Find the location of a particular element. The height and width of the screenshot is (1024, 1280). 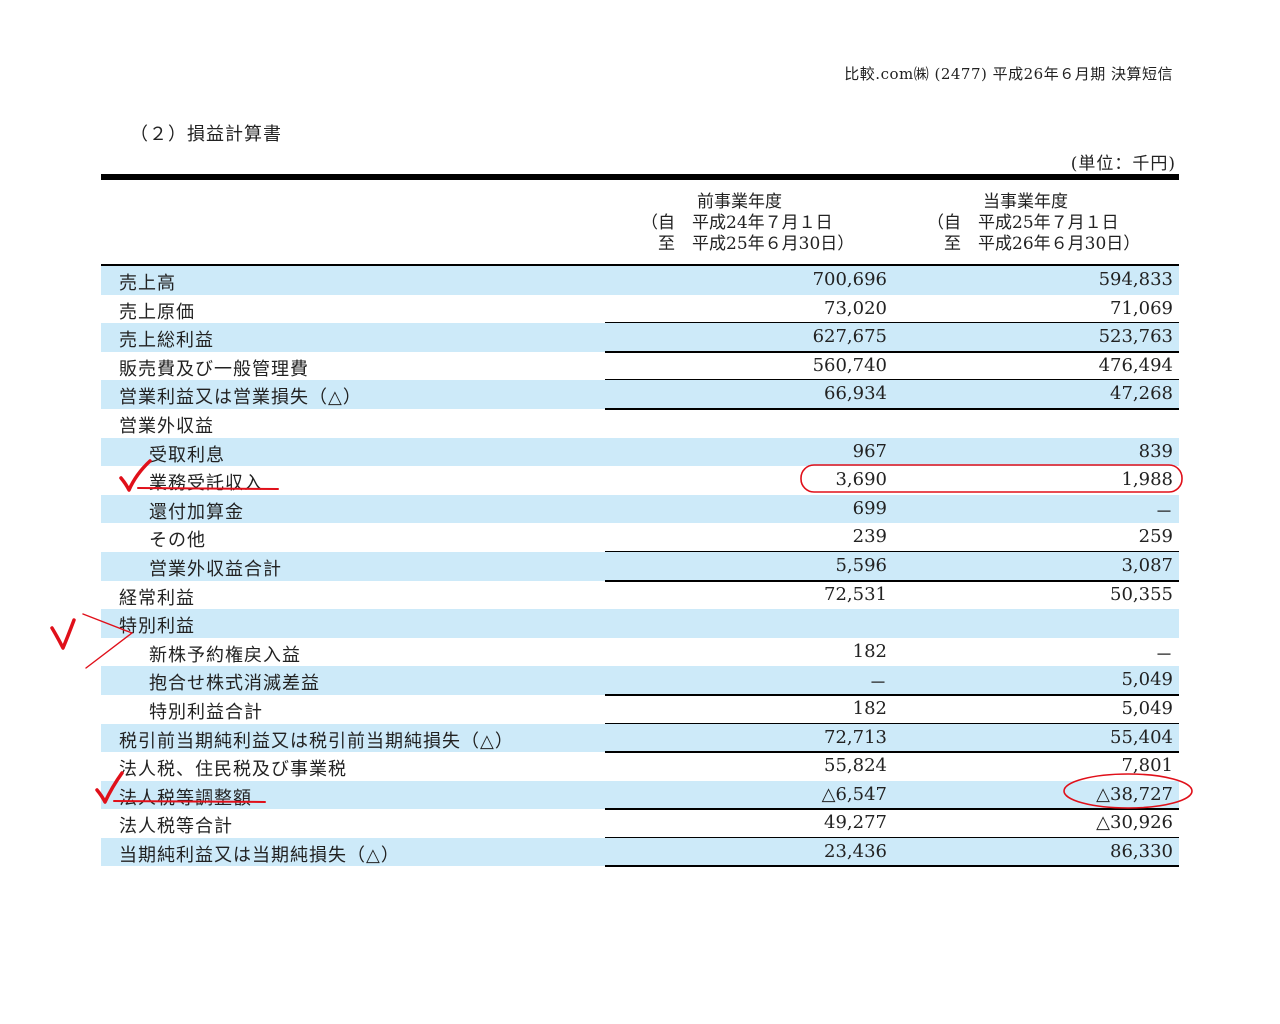

row-label: 売上総利益 is located at coordinates (166, 341).